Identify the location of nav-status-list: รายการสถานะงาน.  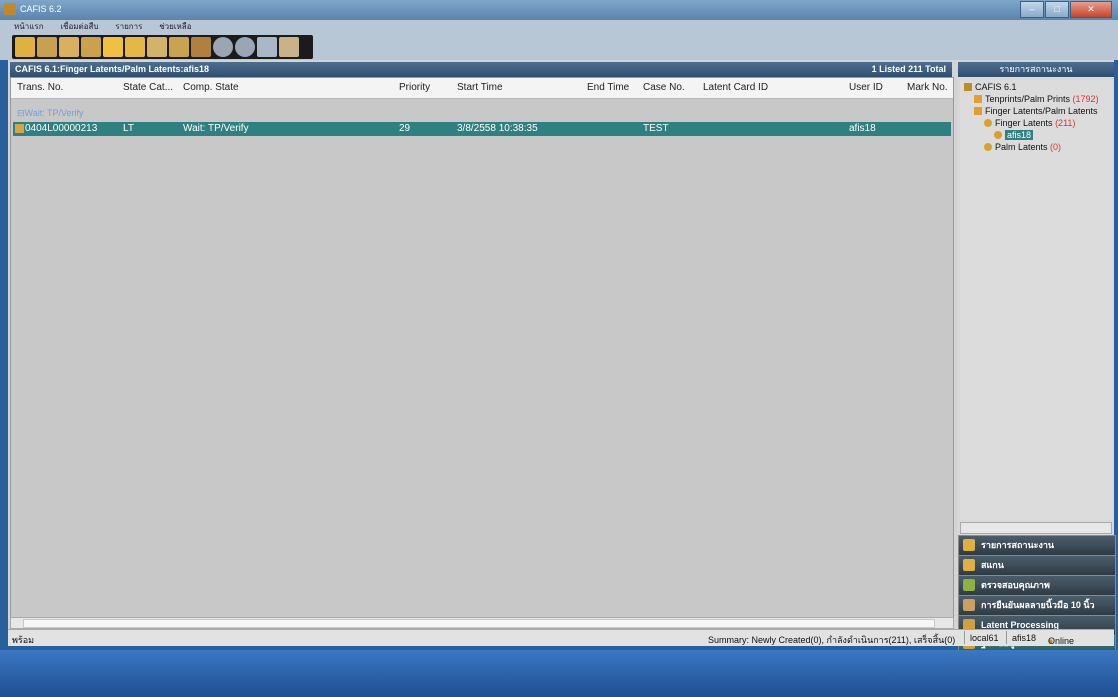
(1037, 545).